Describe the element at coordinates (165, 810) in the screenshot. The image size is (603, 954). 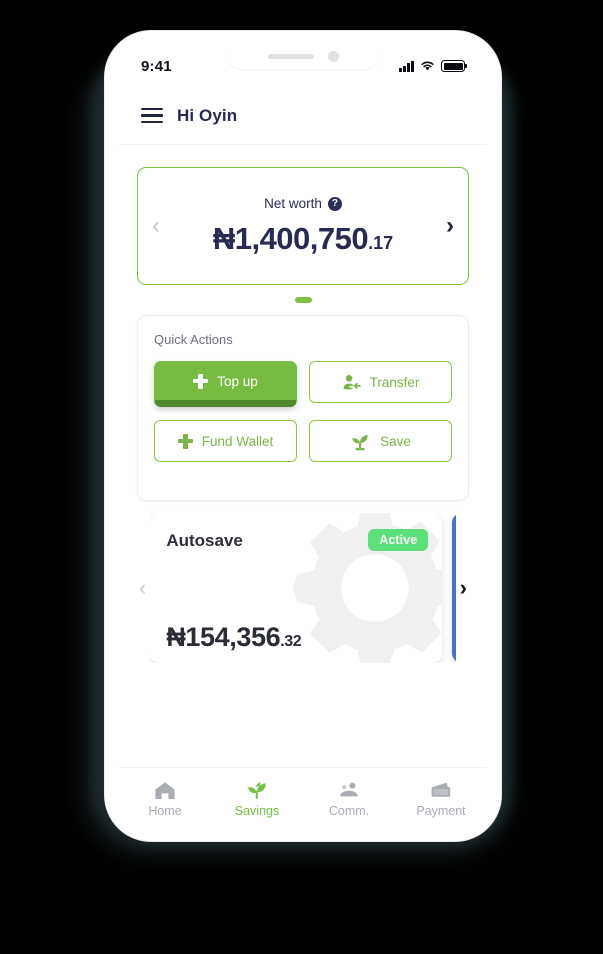
I see `nav-label-home: Home` at that location.